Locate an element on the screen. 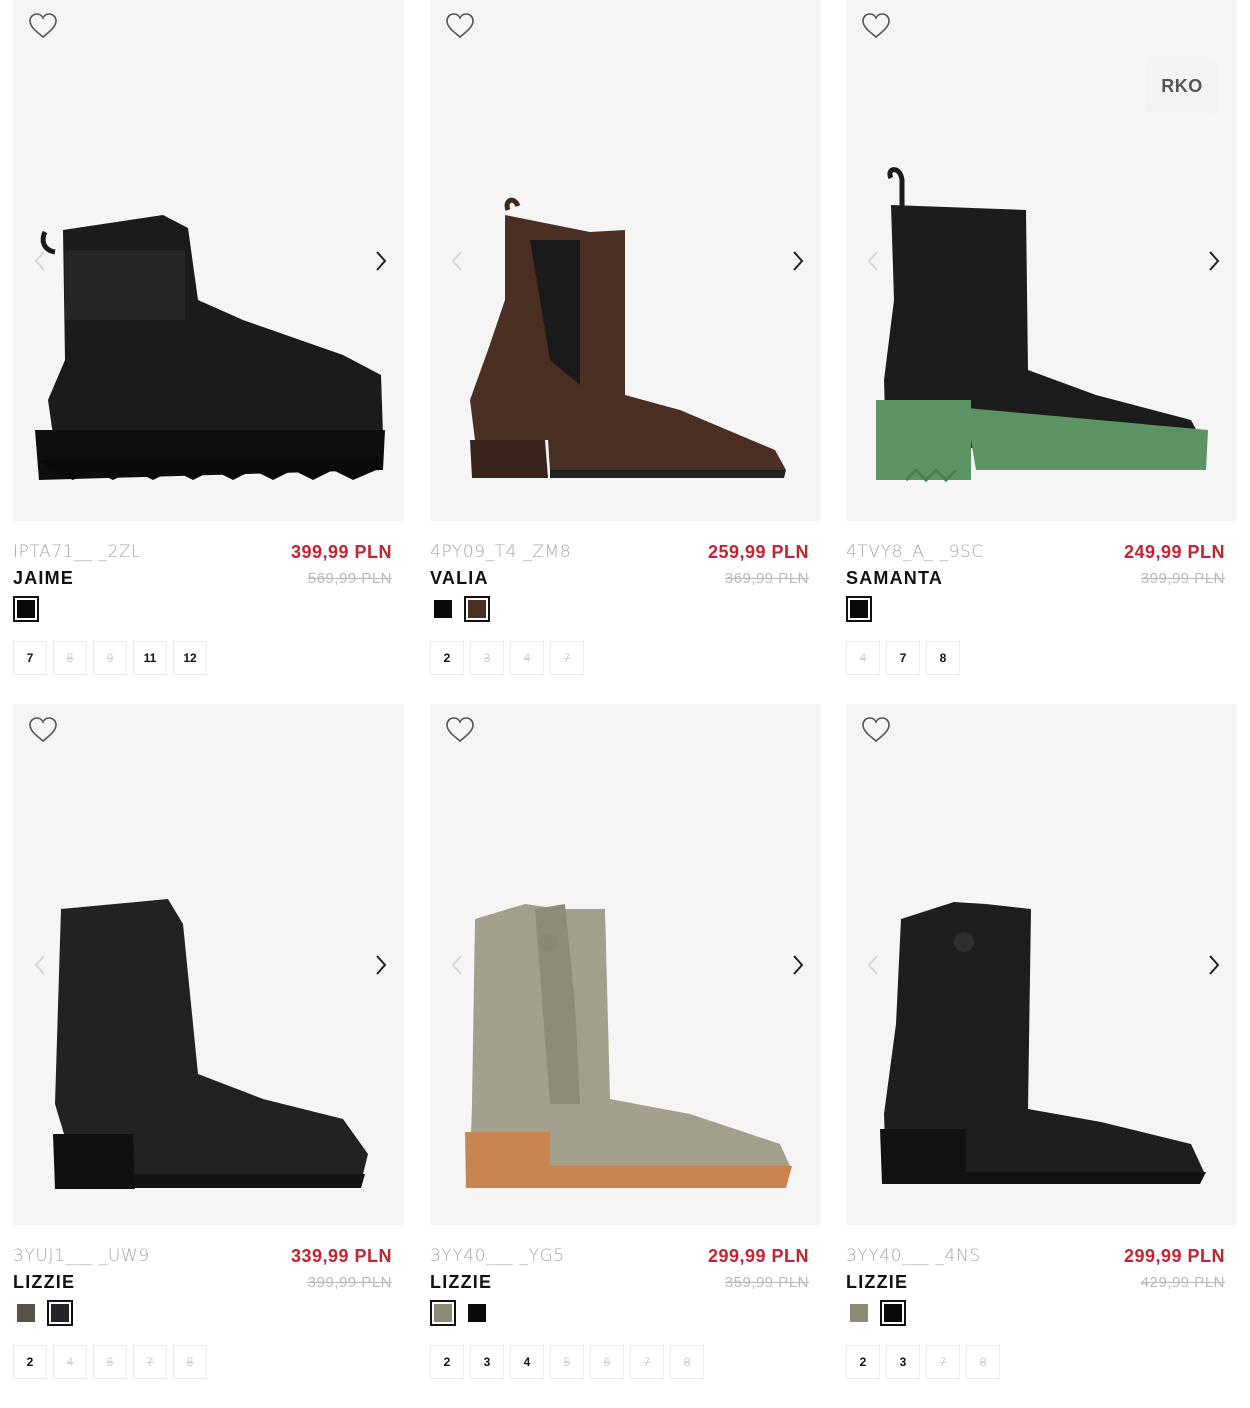 This screenshot has height=1408, width=1250. sale-price: 259,99 PLN is located at coordinates (758, 552).